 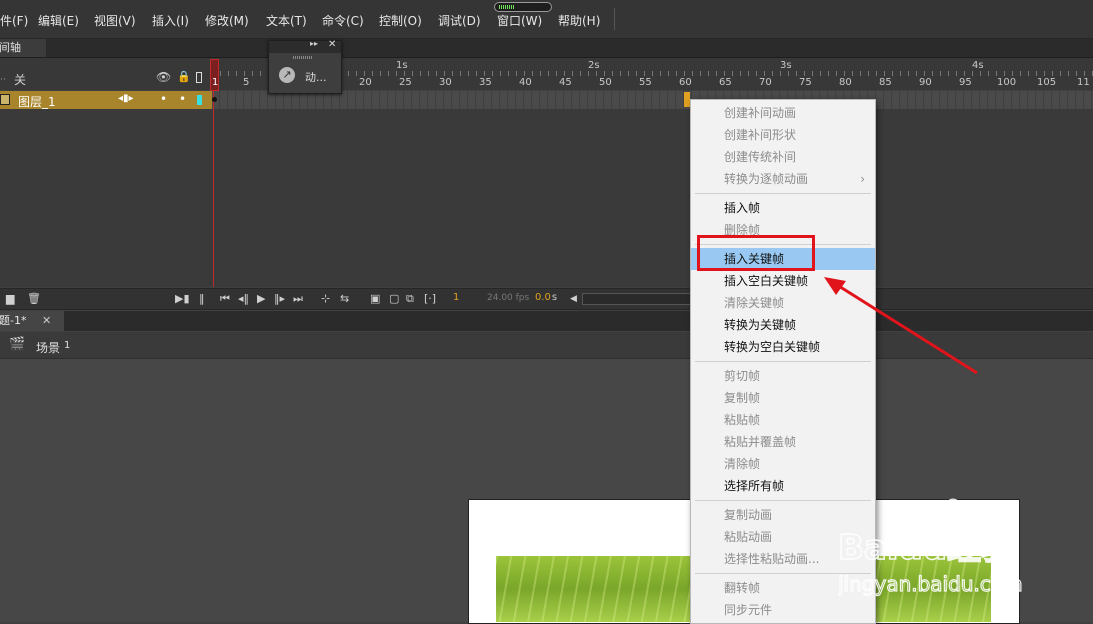 What do you see at coordinates (213, 189) in the screenshot?
I see `playhead-line` at bounding box center [213, 189].